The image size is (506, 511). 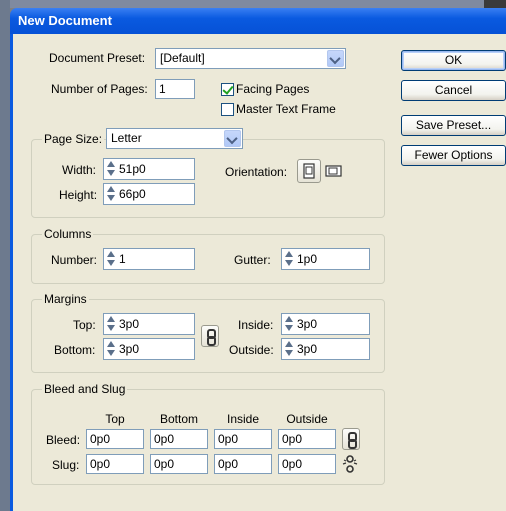 I want to click on fewer-options-button: Fewer Options, so click(x=453, y=155).